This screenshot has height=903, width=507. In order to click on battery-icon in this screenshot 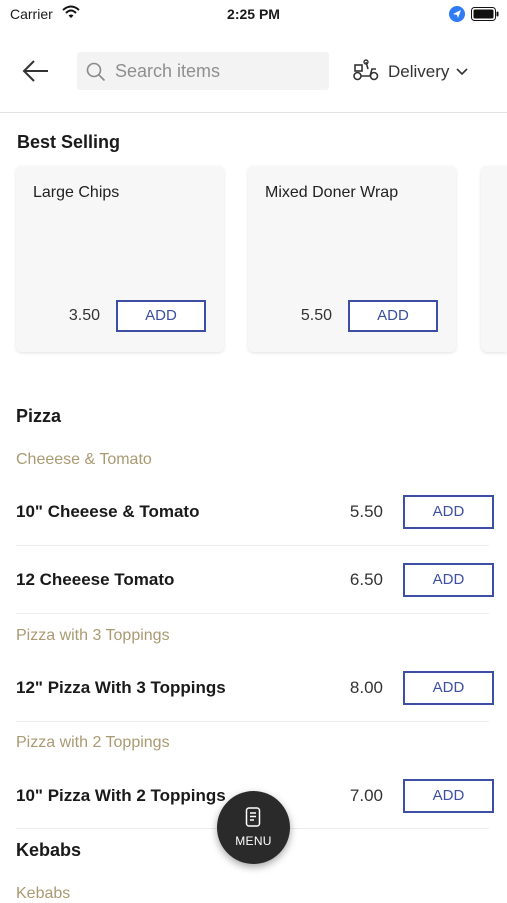, I will do `click(485, 16)`.